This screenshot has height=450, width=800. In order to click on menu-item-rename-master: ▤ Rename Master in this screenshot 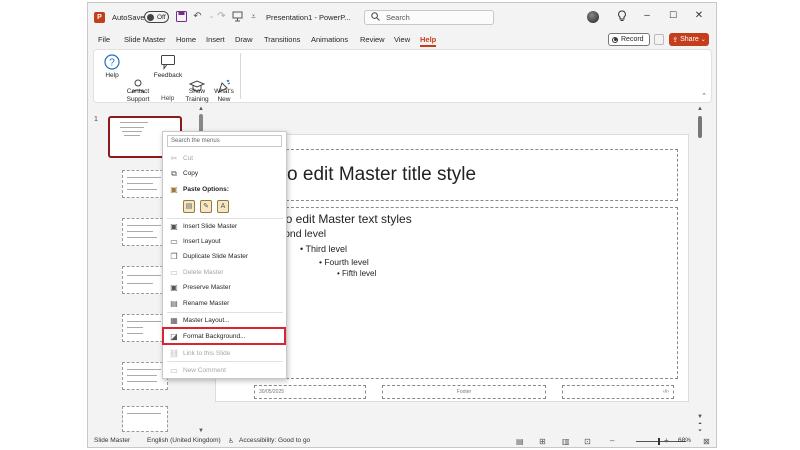, I will do `click(225, 303)`.